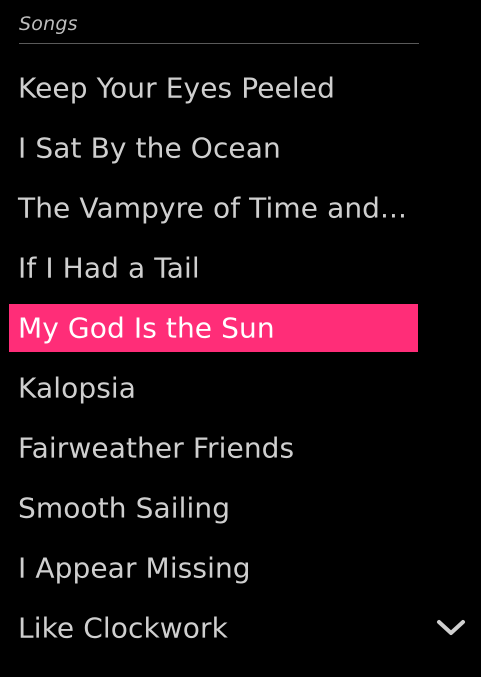  I want to click on song-item-smooth-sailing: Smooth Sailing, so click(213, 508).